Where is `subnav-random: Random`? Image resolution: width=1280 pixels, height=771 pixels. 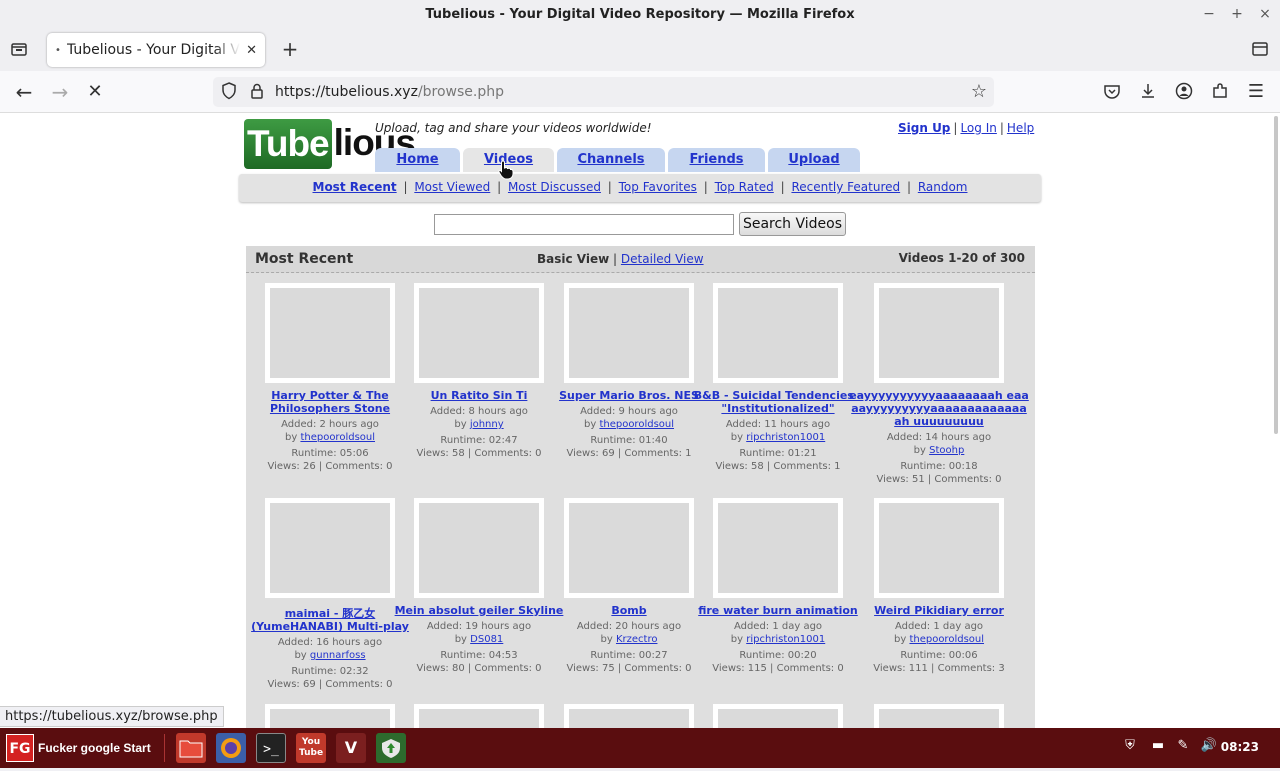 subnav-random: Random is located at coordinates (943, 187).